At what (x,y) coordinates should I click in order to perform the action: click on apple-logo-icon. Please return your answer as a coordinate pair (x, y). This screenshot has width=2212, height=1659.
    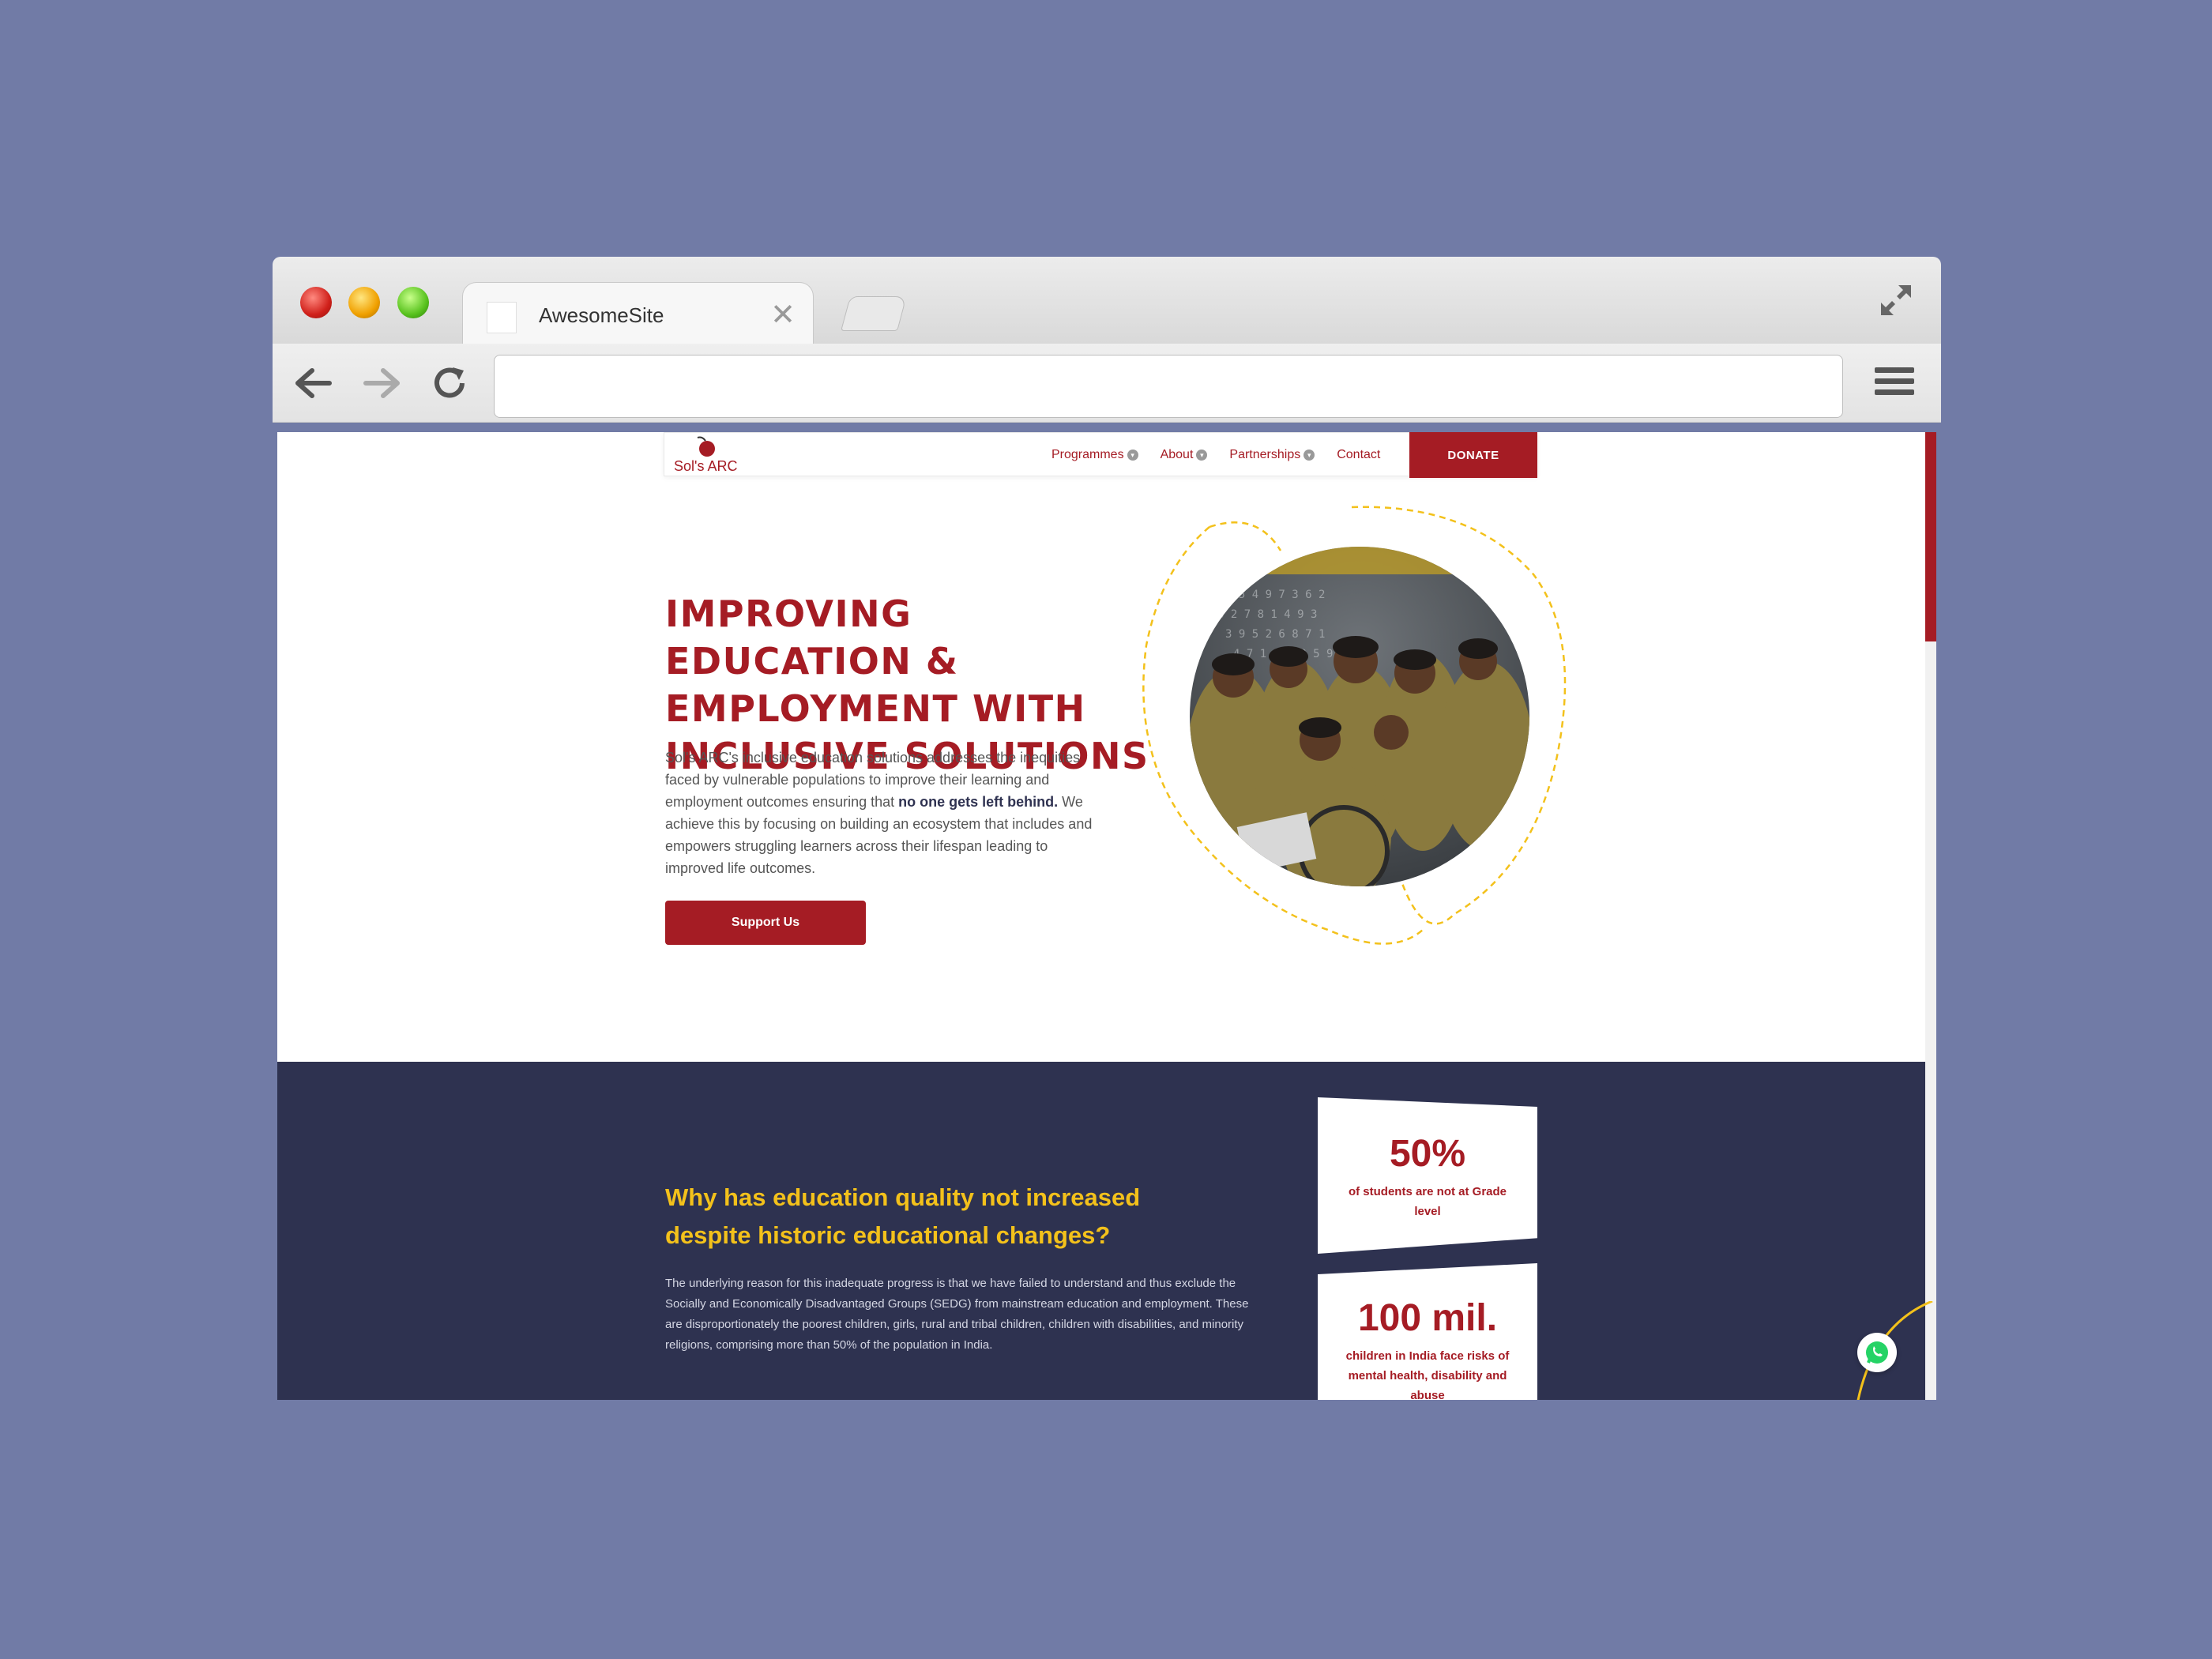
    Looking at the image, I should click on (706, 446).